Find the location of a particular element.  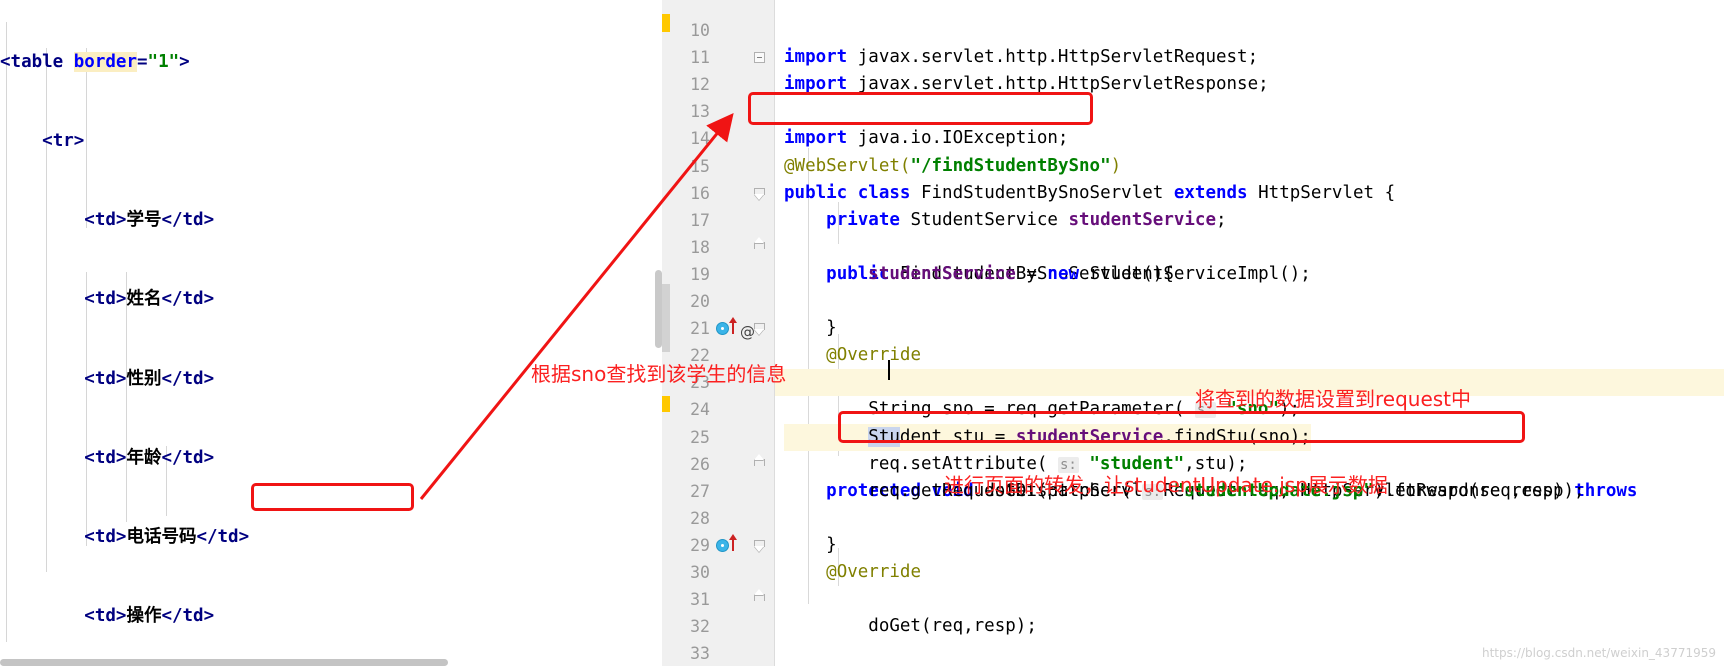

code-line: <td>年龄</td> is located at coordinates (331, 458).